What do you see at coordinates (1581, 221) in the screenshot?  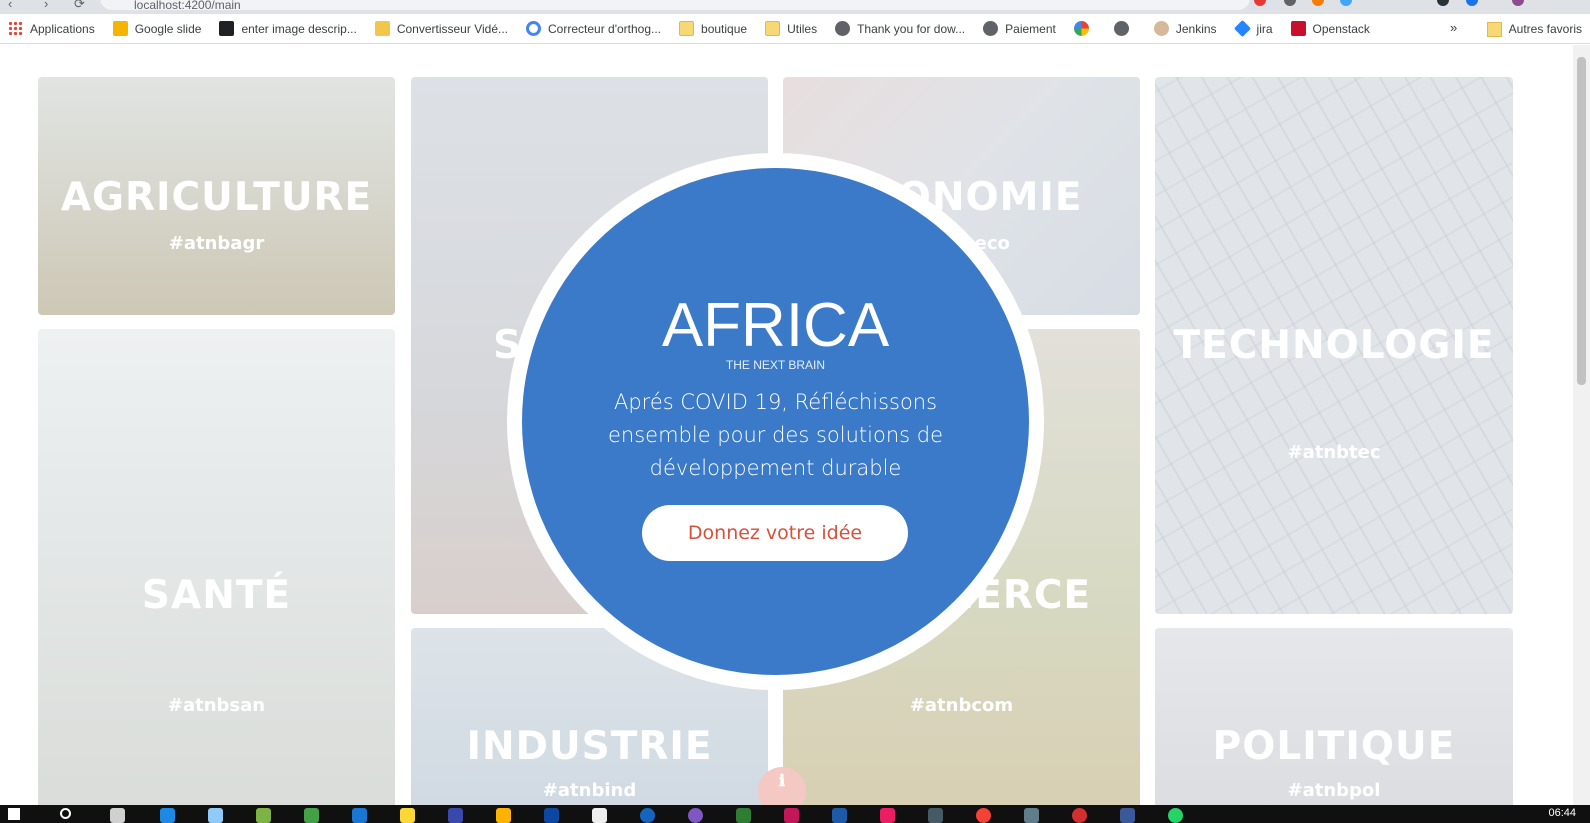 I see `scrollbar-thumb` at bounding box center [1581, 221].